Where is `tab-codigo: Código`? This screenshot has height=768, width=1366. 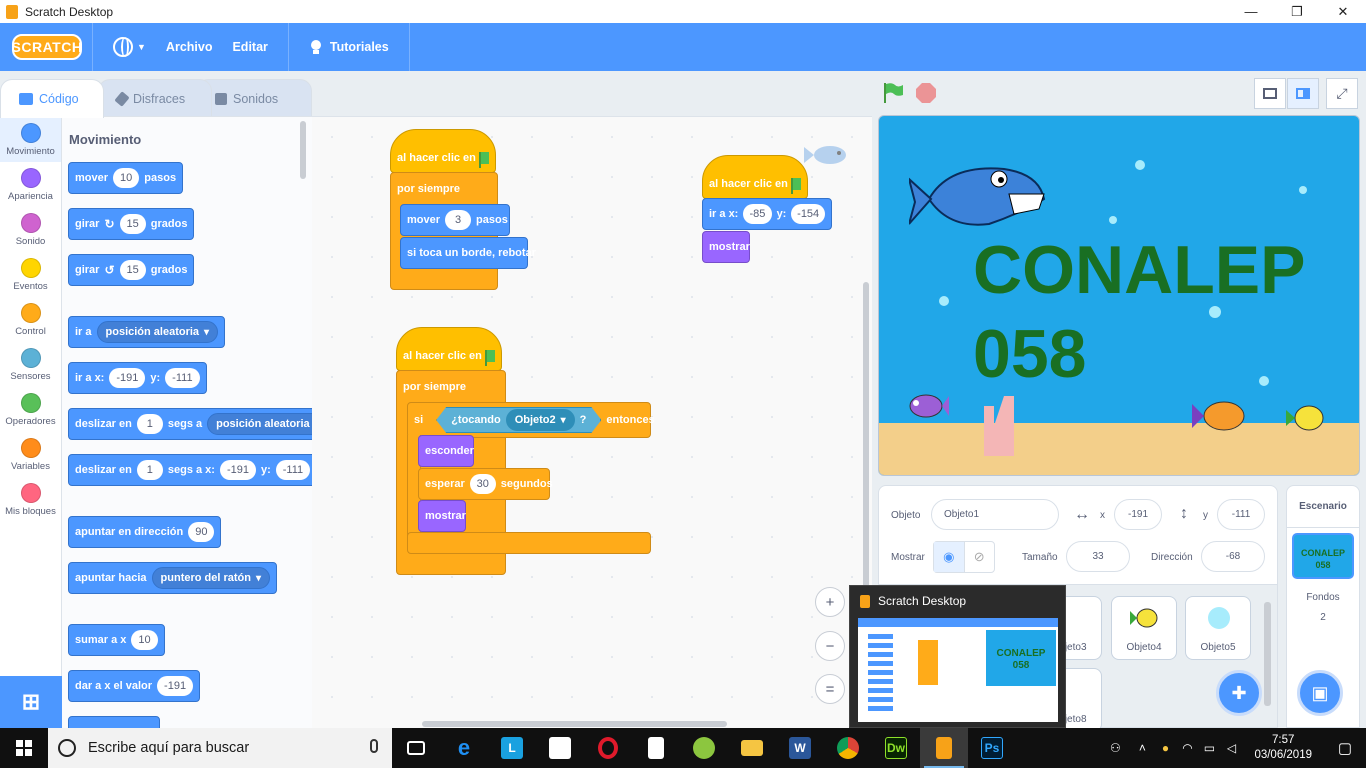
tab-codigo: Código is located at coordinates (52, 98).